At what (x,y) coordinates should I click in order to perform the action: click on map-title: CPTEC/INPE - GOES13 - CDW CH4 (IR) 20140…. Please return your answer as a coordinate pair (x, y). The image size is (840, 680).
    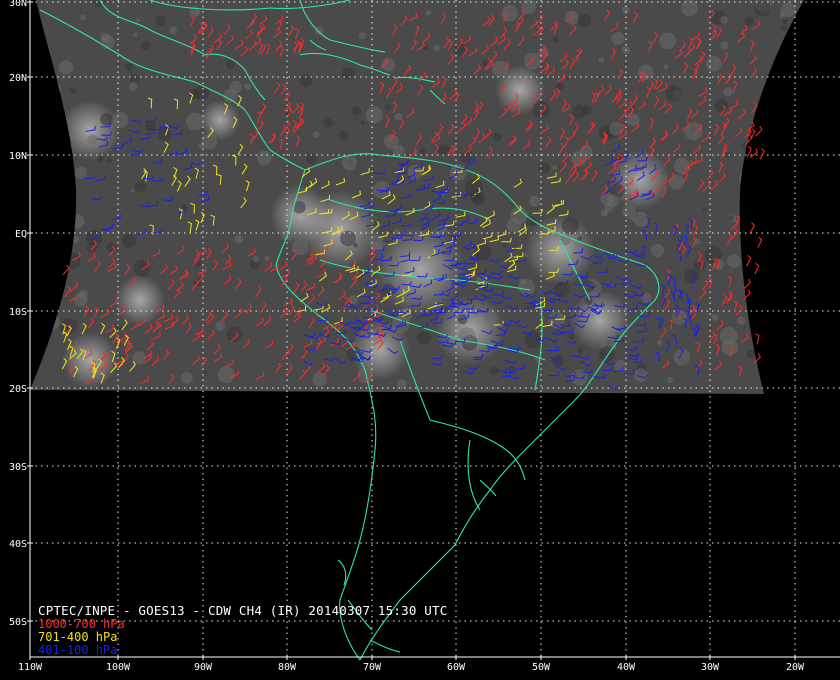
    Looking at the image, I should click on (243, 610).